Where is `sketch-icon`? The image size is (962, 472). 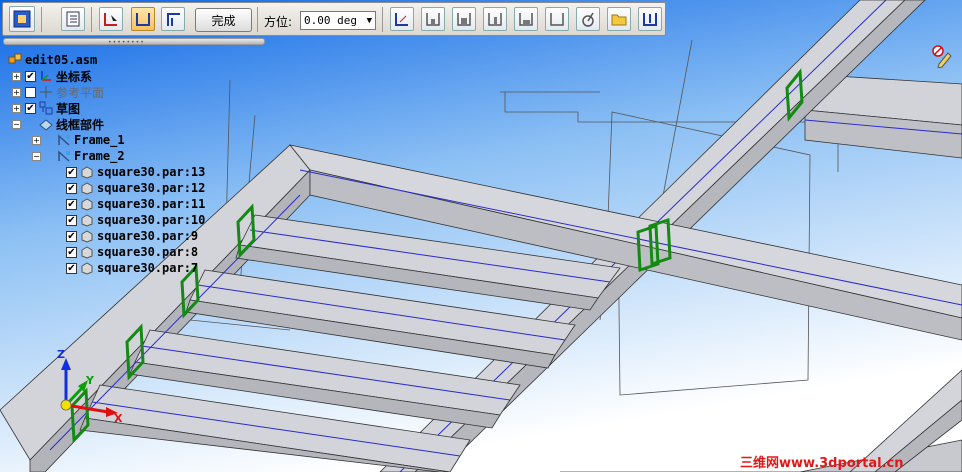
sketch-icon is located at coordinates (46, 108).